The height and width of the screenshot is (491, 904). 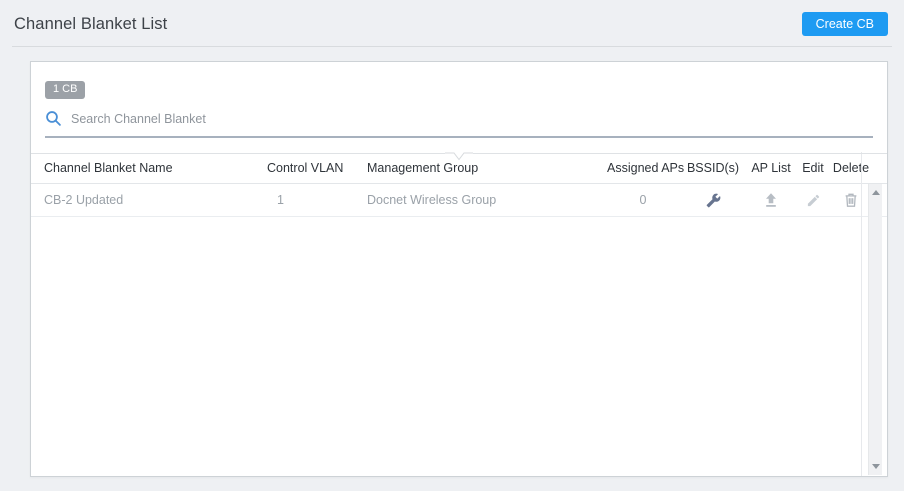 I want to click on search-bar, so click(x=459, y=124).